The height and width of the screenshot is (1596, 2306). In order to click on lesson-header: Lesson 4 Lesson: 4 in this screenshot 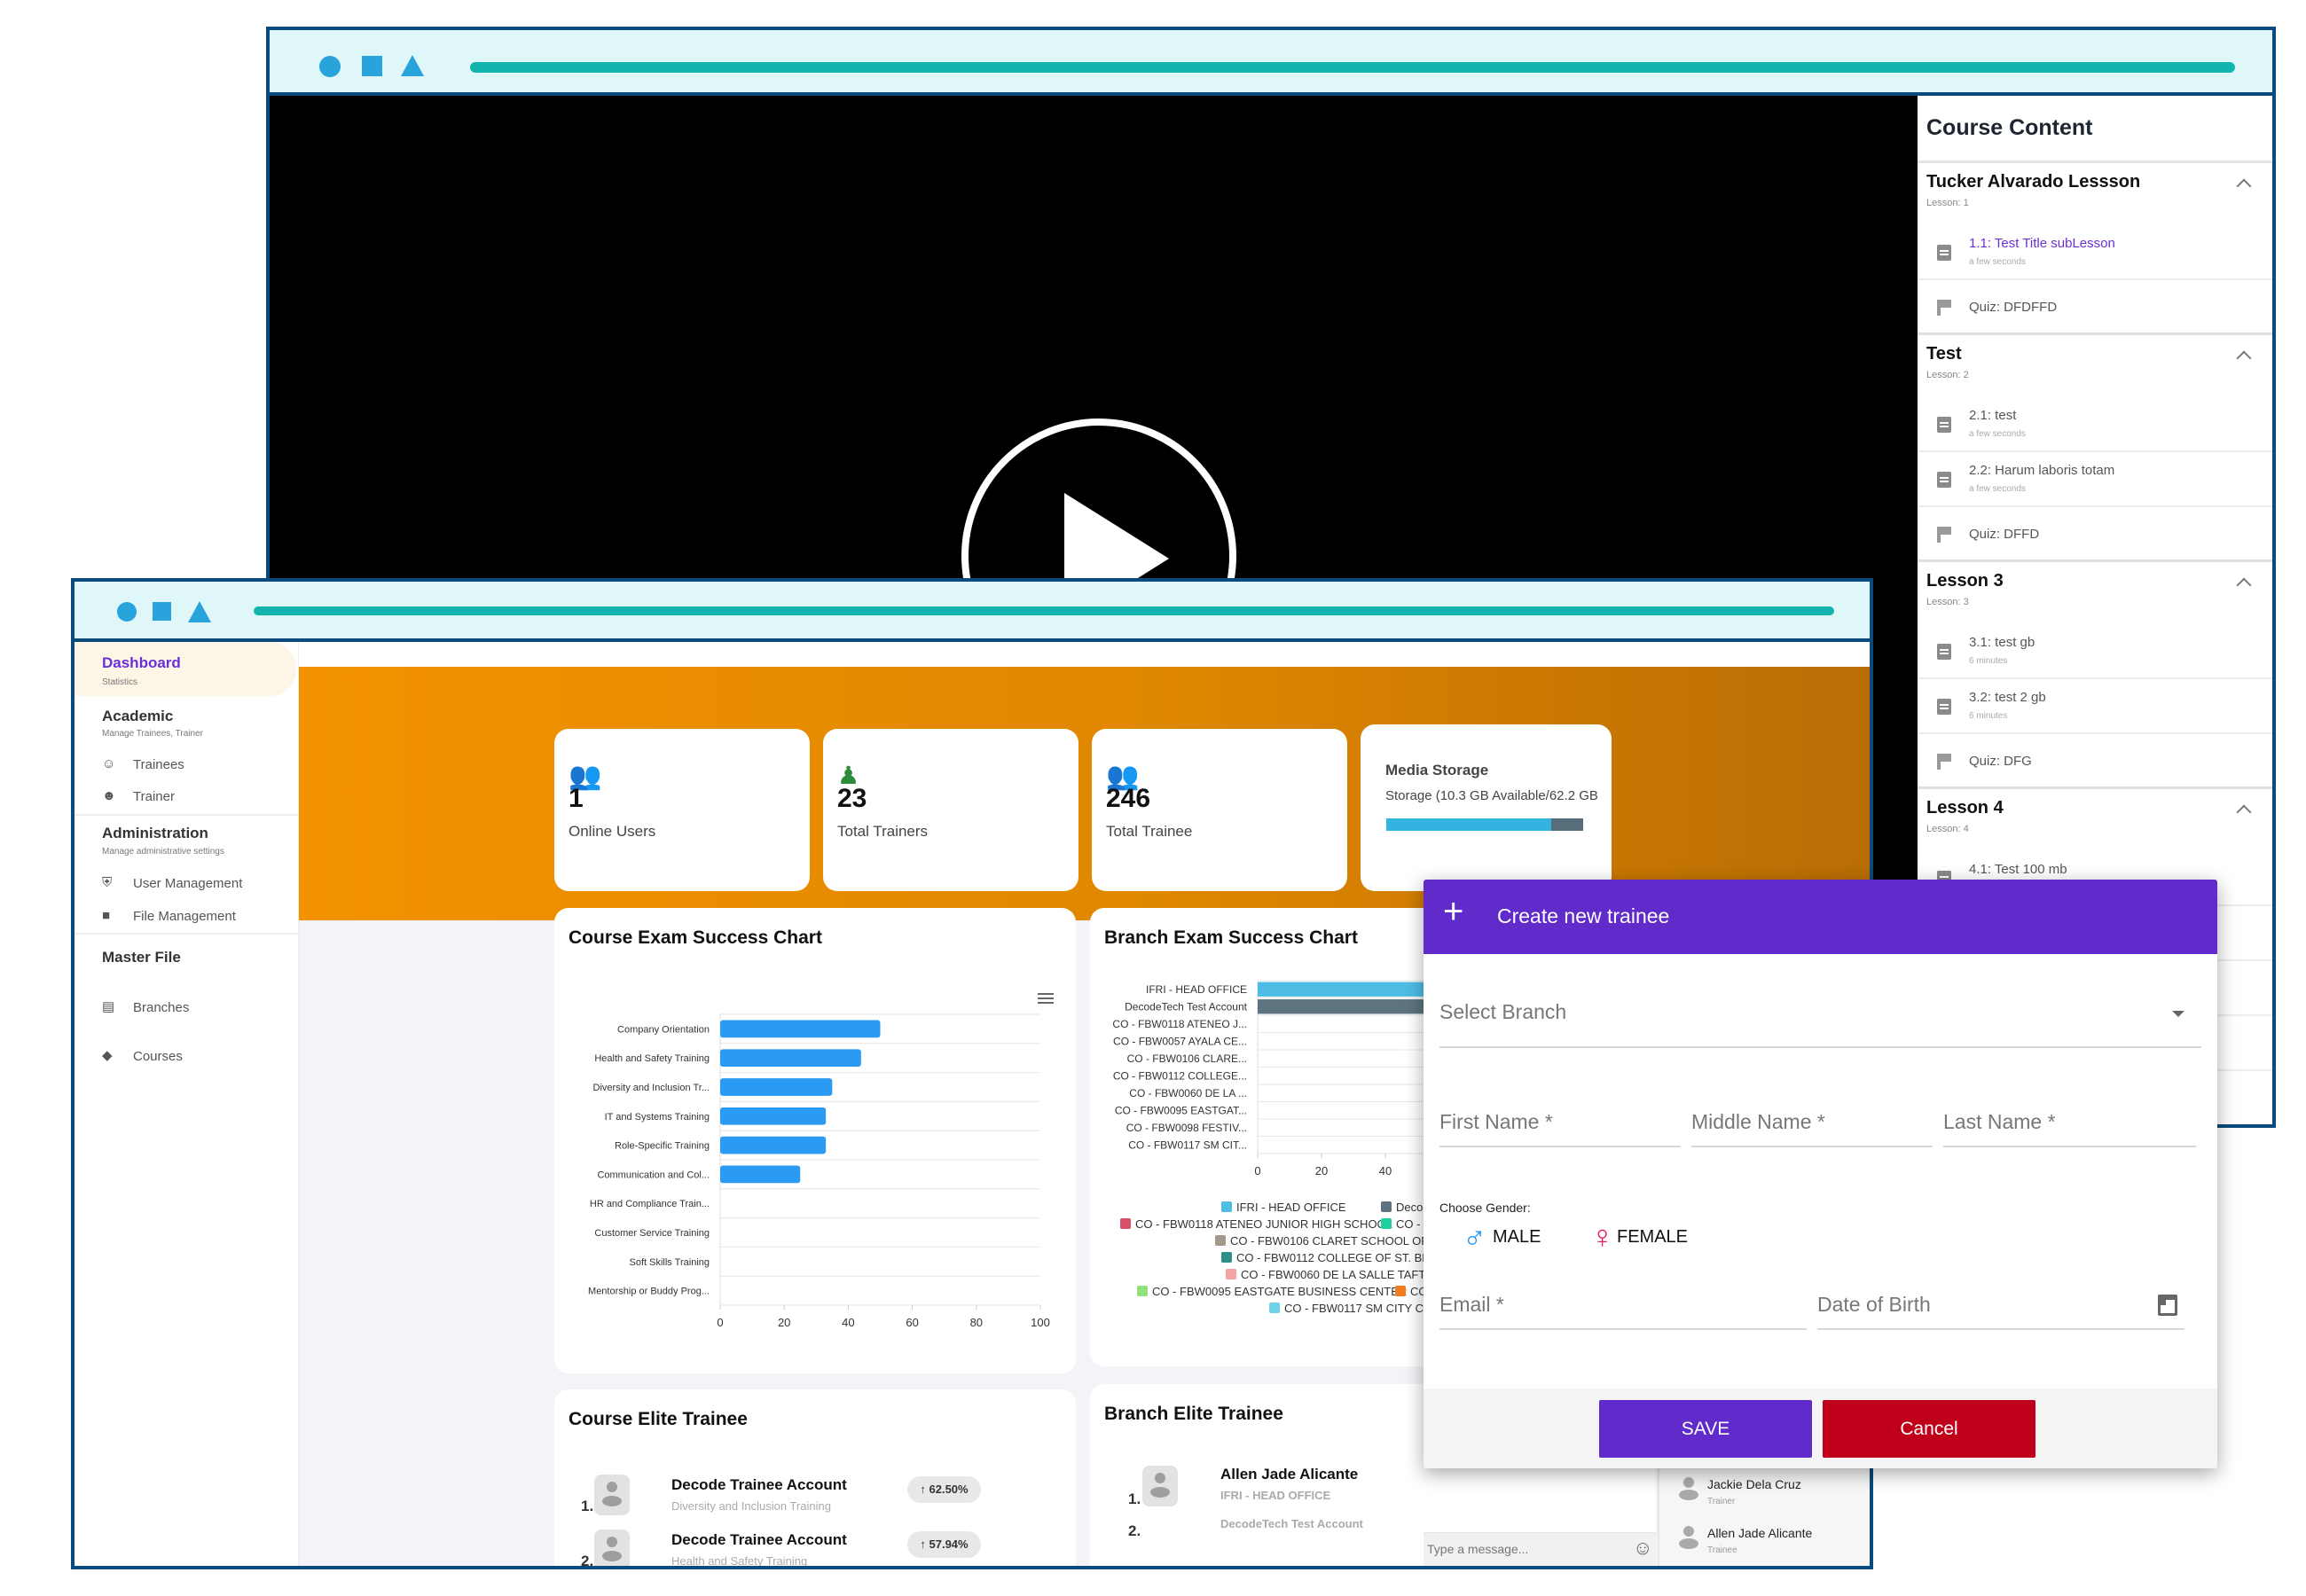, I will do `click(2095, 820)`.